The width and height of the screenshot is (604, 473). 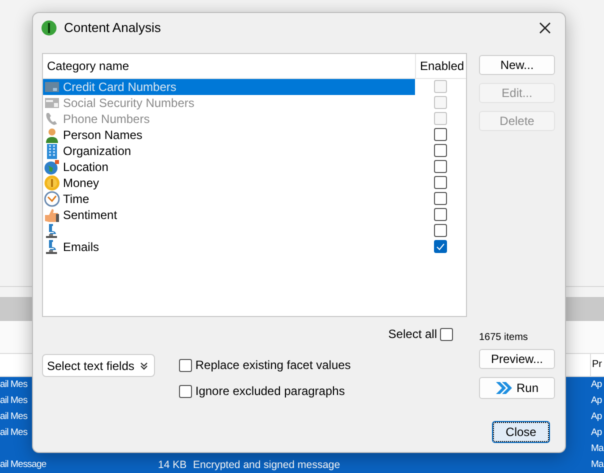 I want to click on item-count: 1675 items, so click(x=504, y=338).